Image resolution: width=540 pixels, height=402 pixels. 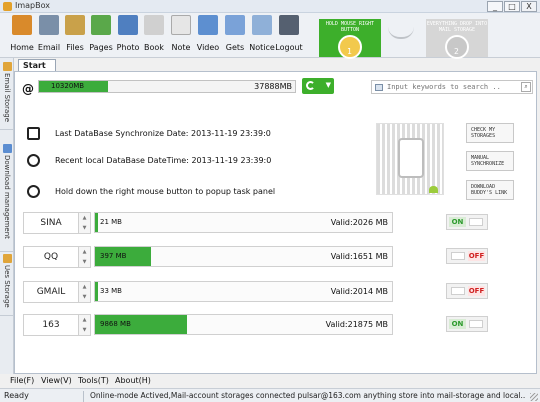 I want to click on manual-sync-button: MANUAL SYNCHRONIZE, so click(x=490, y=161).